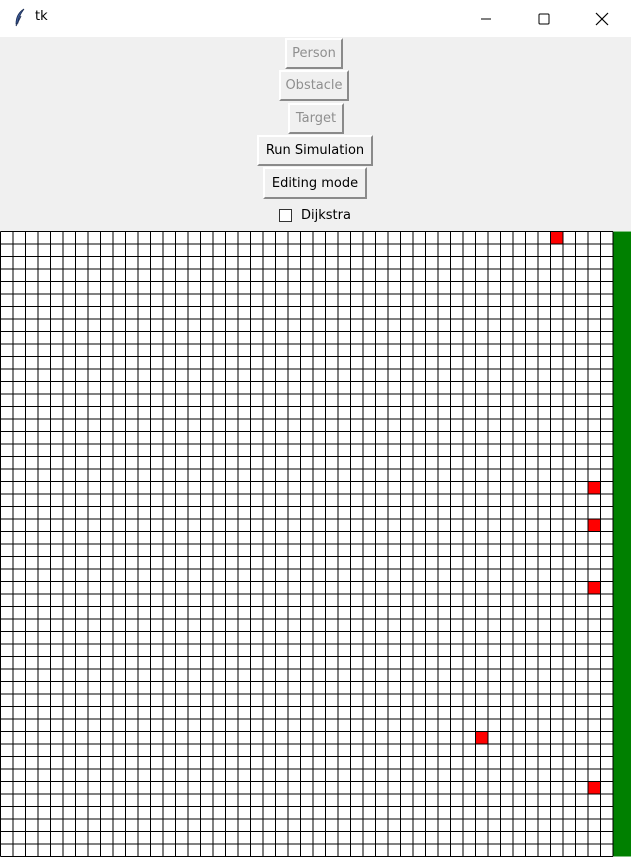 The height and width of the screenshot is (857, 631). I want to click on maximize-button, so click(544, 18).